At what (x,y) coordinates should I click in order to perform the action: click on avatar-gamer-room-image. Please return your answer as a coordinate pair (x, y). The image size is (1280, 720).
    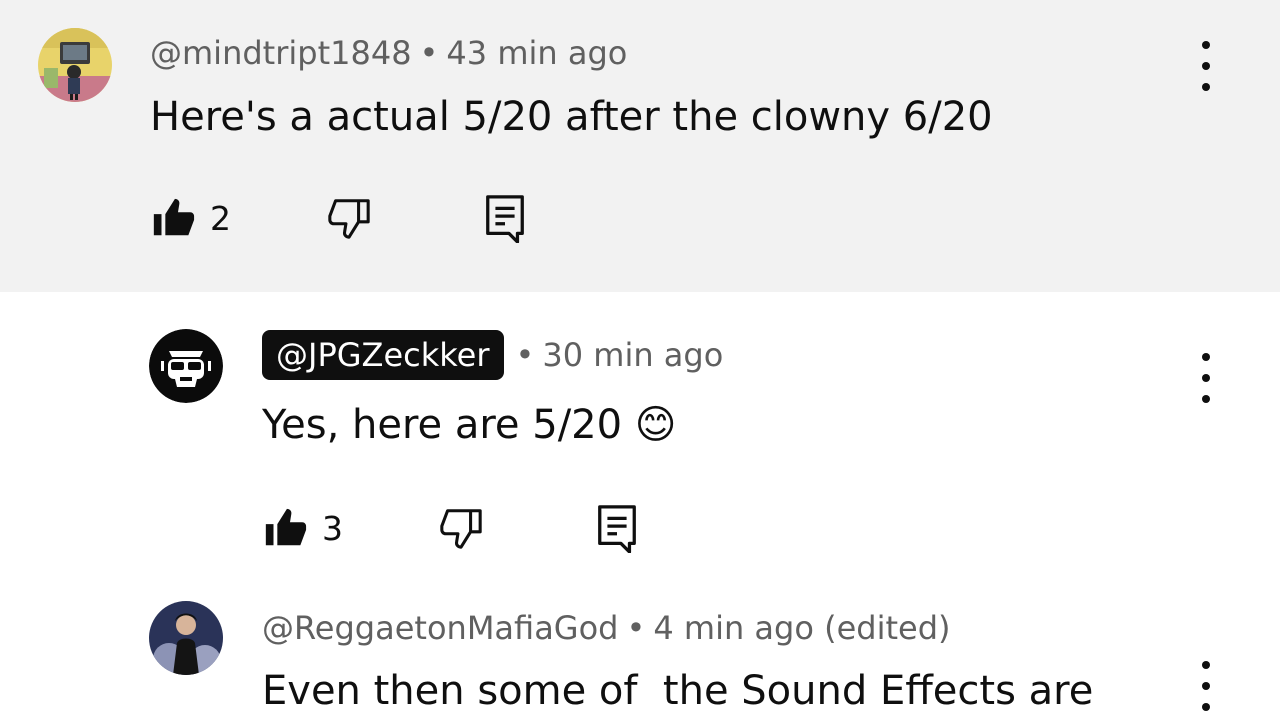
    Looking at the image, I should click on (75, 65).